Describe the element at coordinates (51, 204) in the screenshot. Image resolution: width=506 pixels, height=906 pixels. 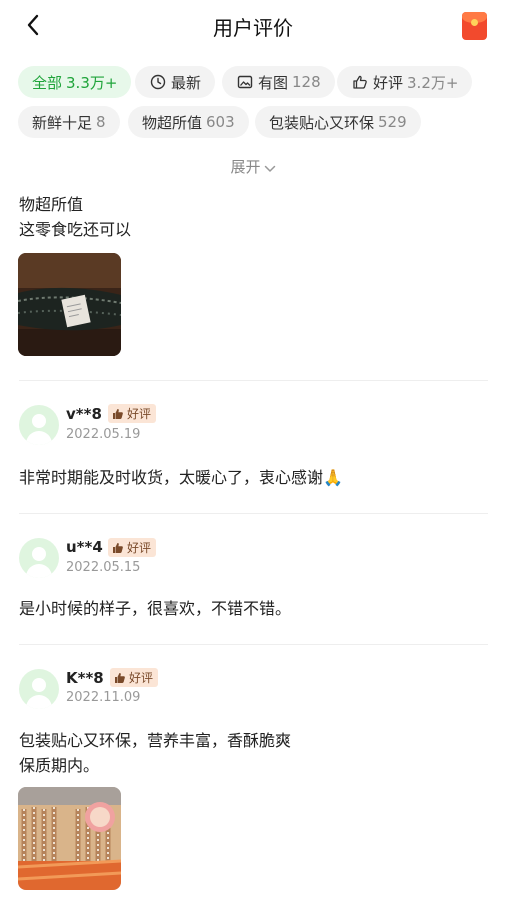
I see `review-text-line: 物超所值` at that location.